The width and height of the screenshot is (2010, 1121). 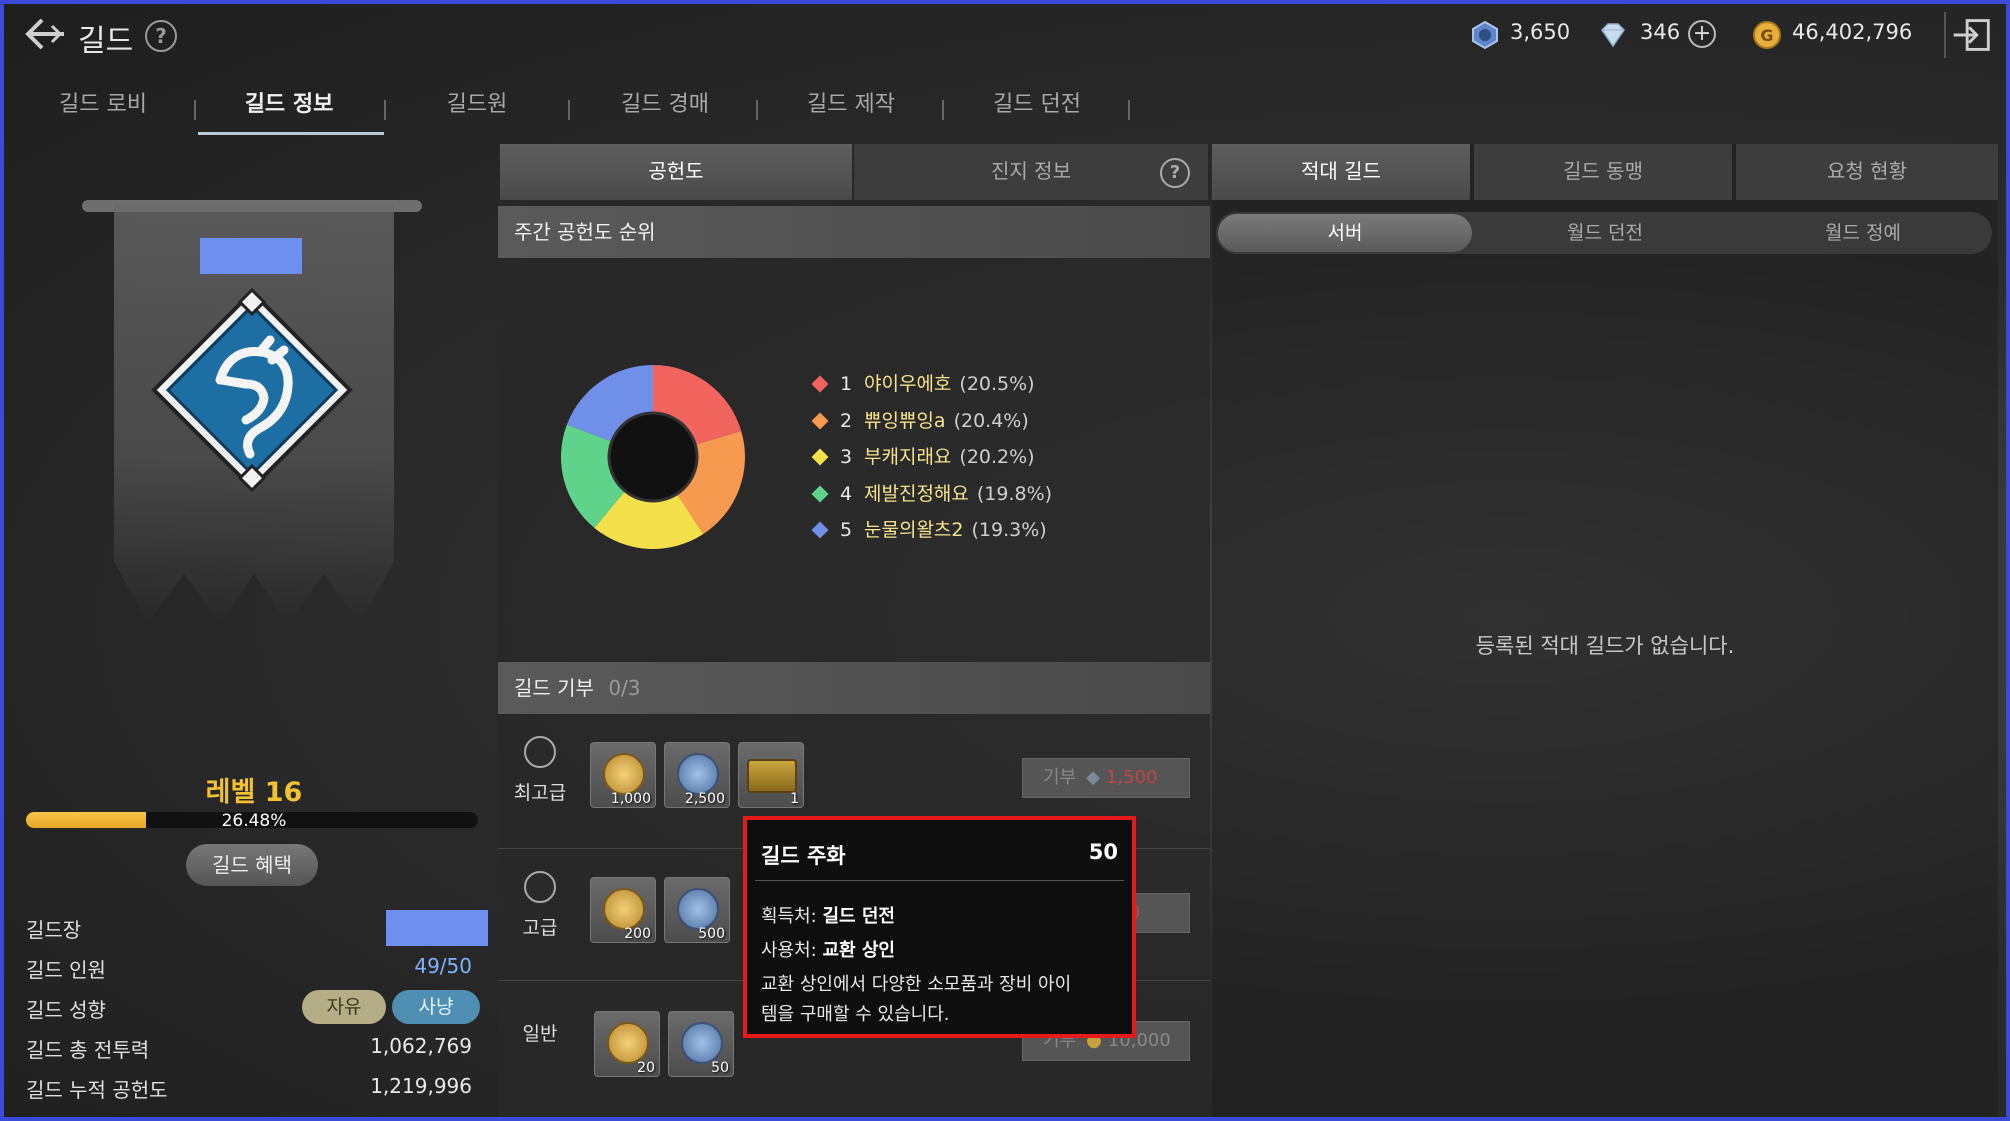 I want to click on traits-label: 길드 성향, so click(x=66, y=1010).